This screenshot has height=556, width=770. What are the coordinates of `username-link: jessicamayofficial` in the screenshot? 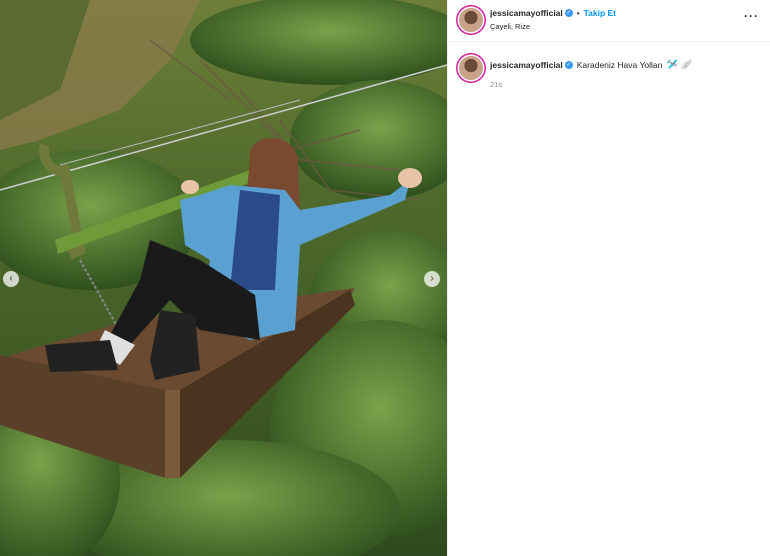 It's located at (526, 13).